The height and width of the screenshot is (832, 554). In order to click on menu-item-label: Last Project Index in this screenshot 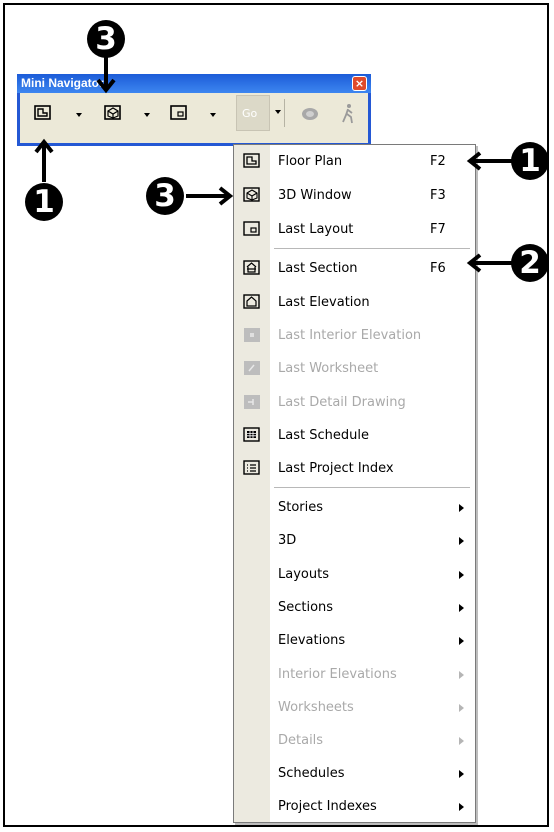, I will do `click(336, 468)`.